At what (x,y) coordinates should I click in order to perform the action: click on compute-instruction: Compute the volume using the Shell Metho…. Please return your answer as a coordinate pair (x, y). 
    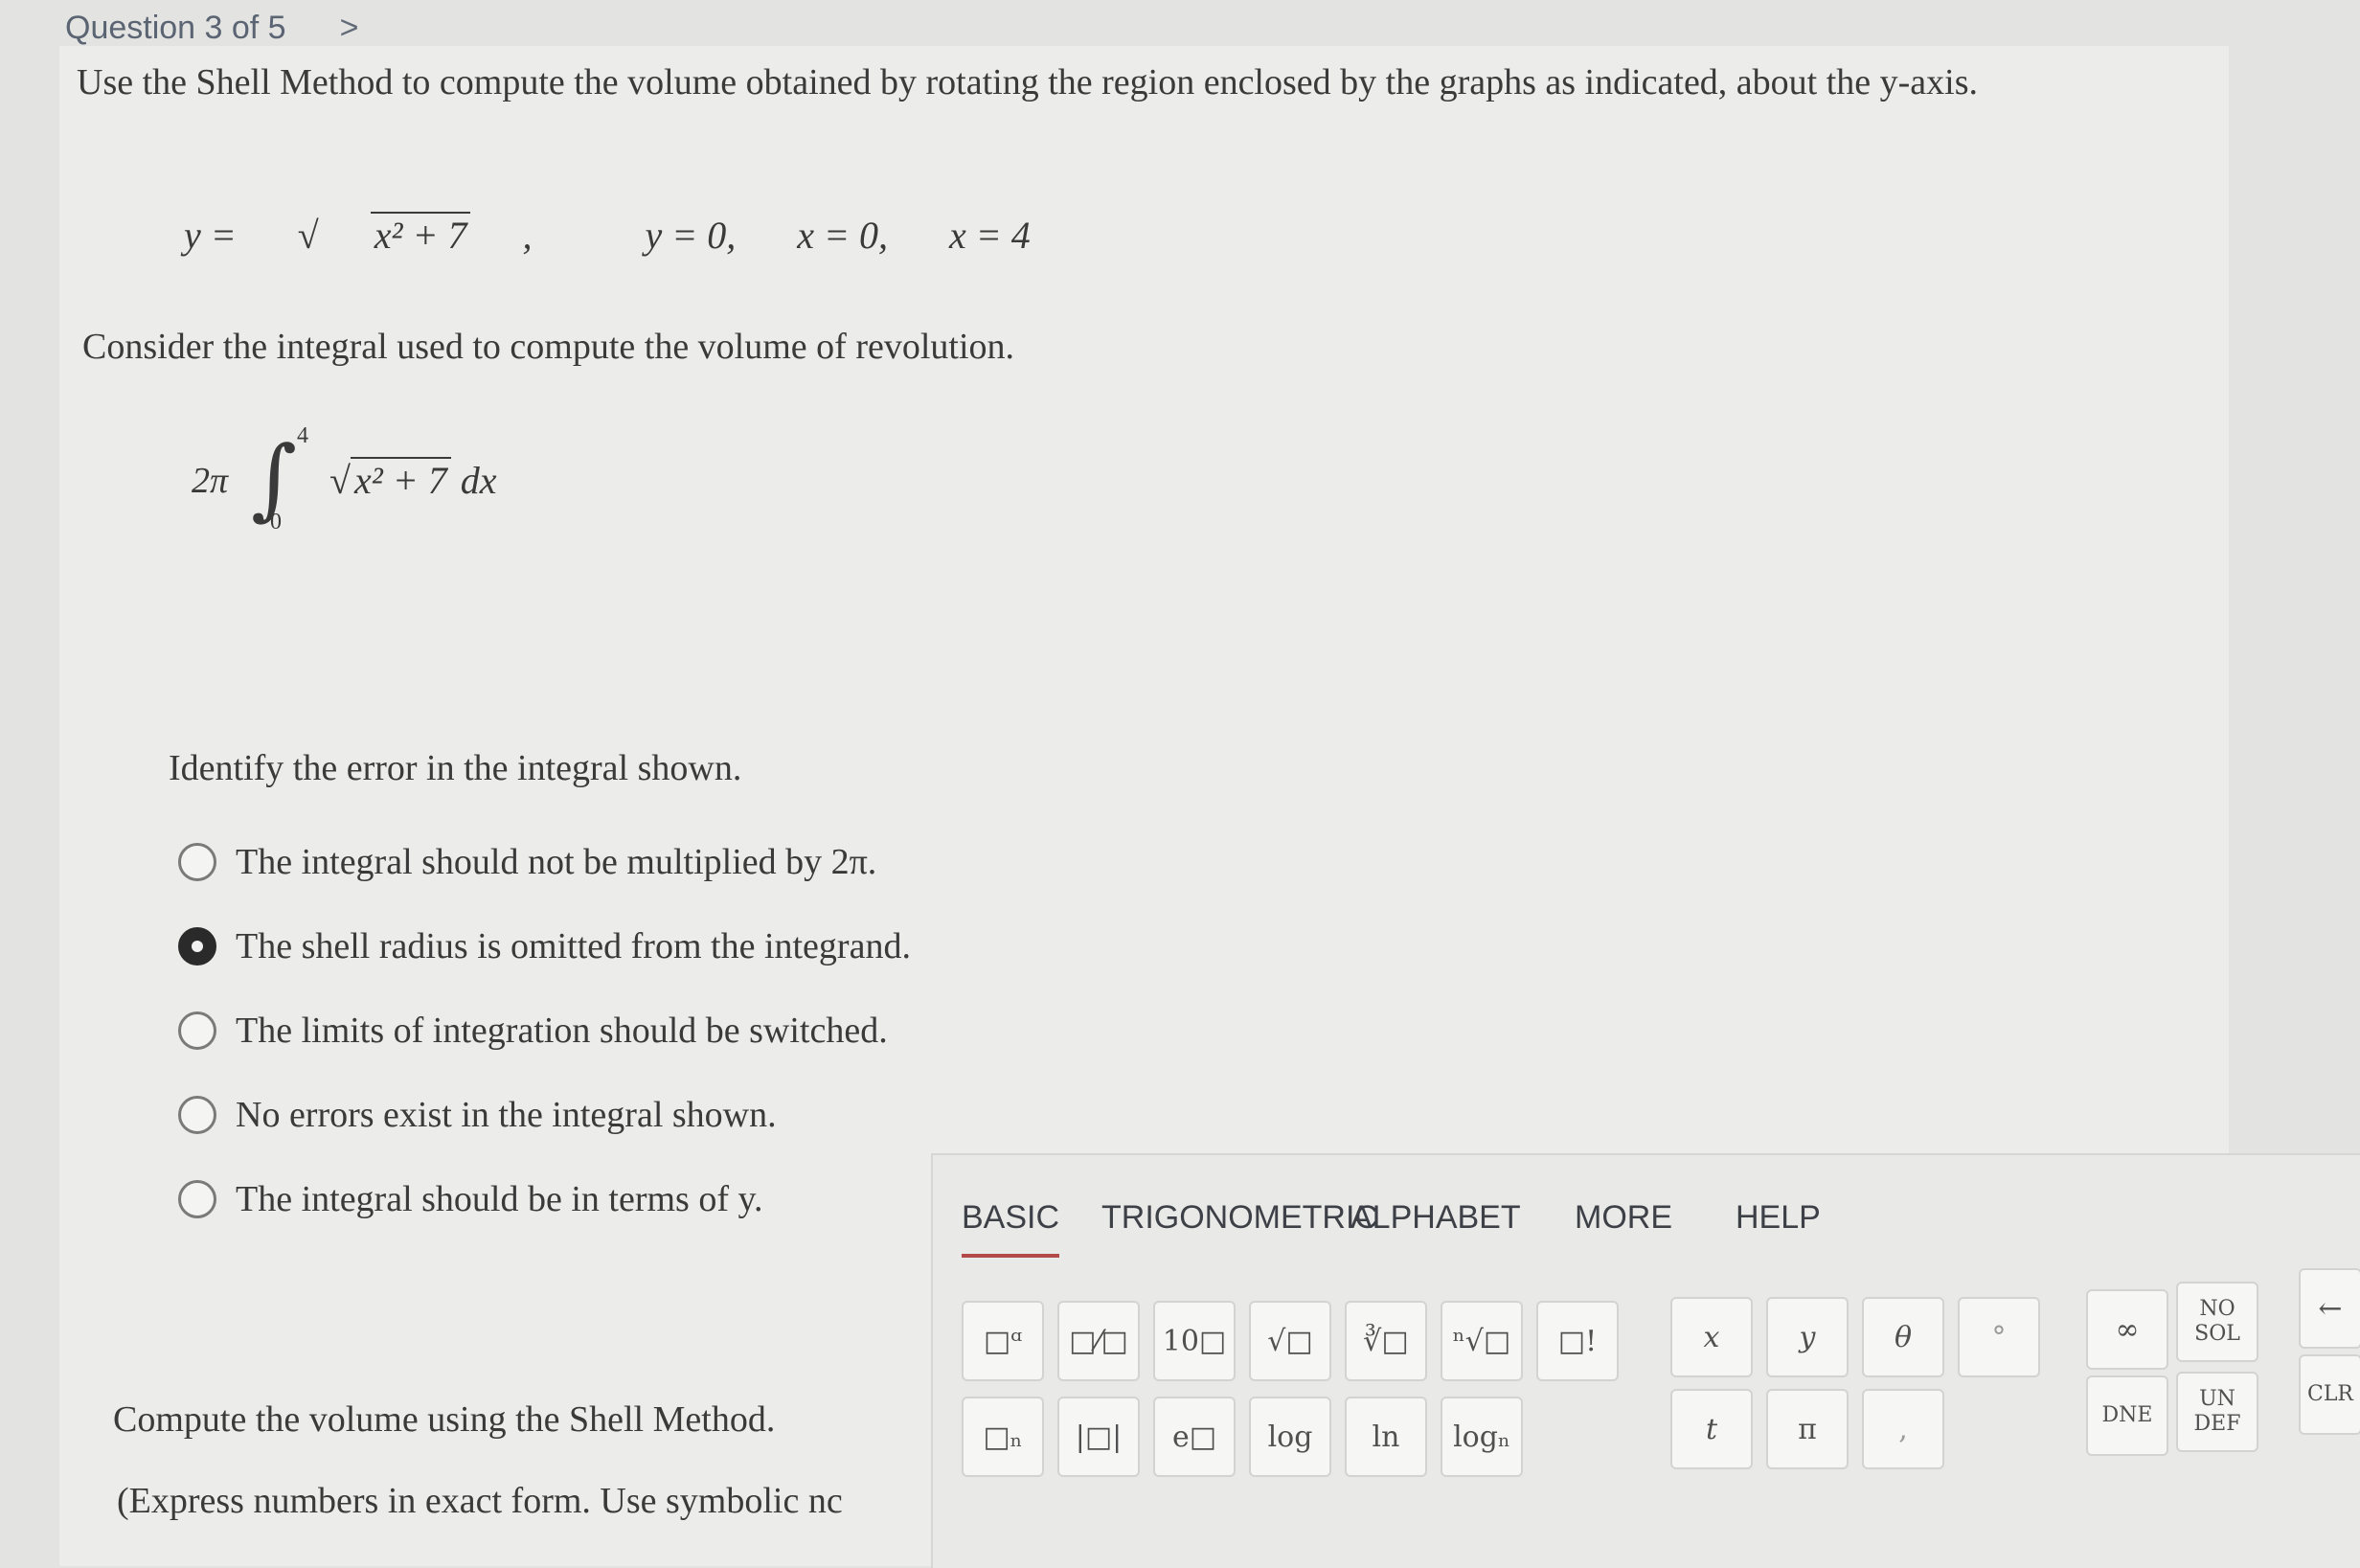
    Looking at the image, I should click on (444, 1419).